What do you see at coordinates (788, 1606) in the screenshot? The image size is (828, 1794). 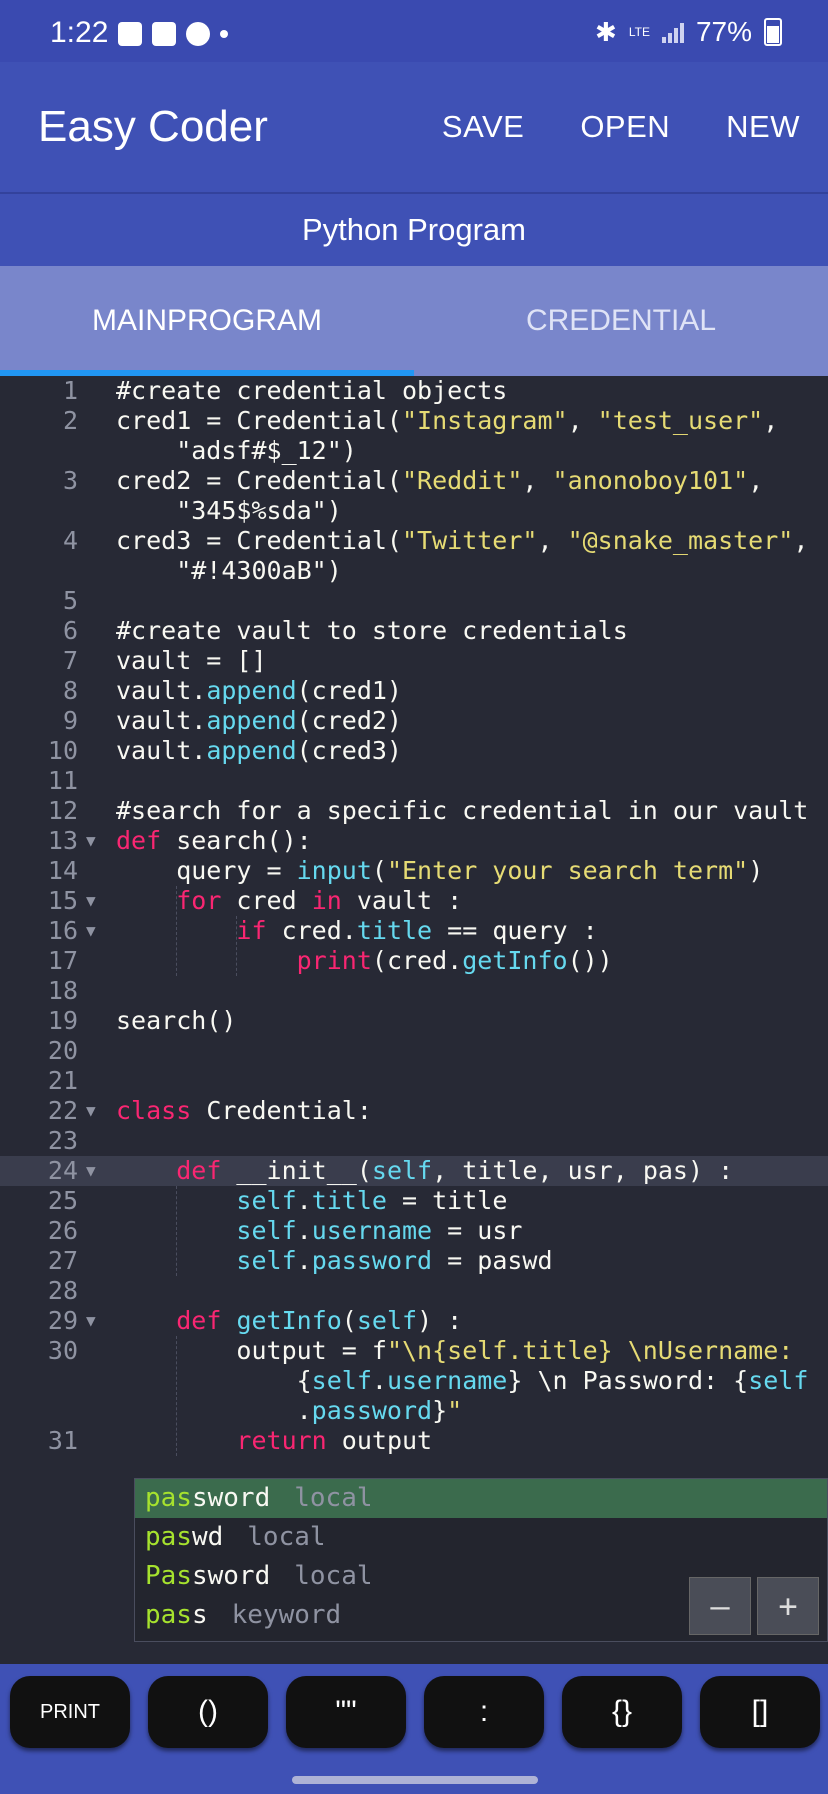 I see `zoom-in-button: +` at bounding box center [788, 1606].